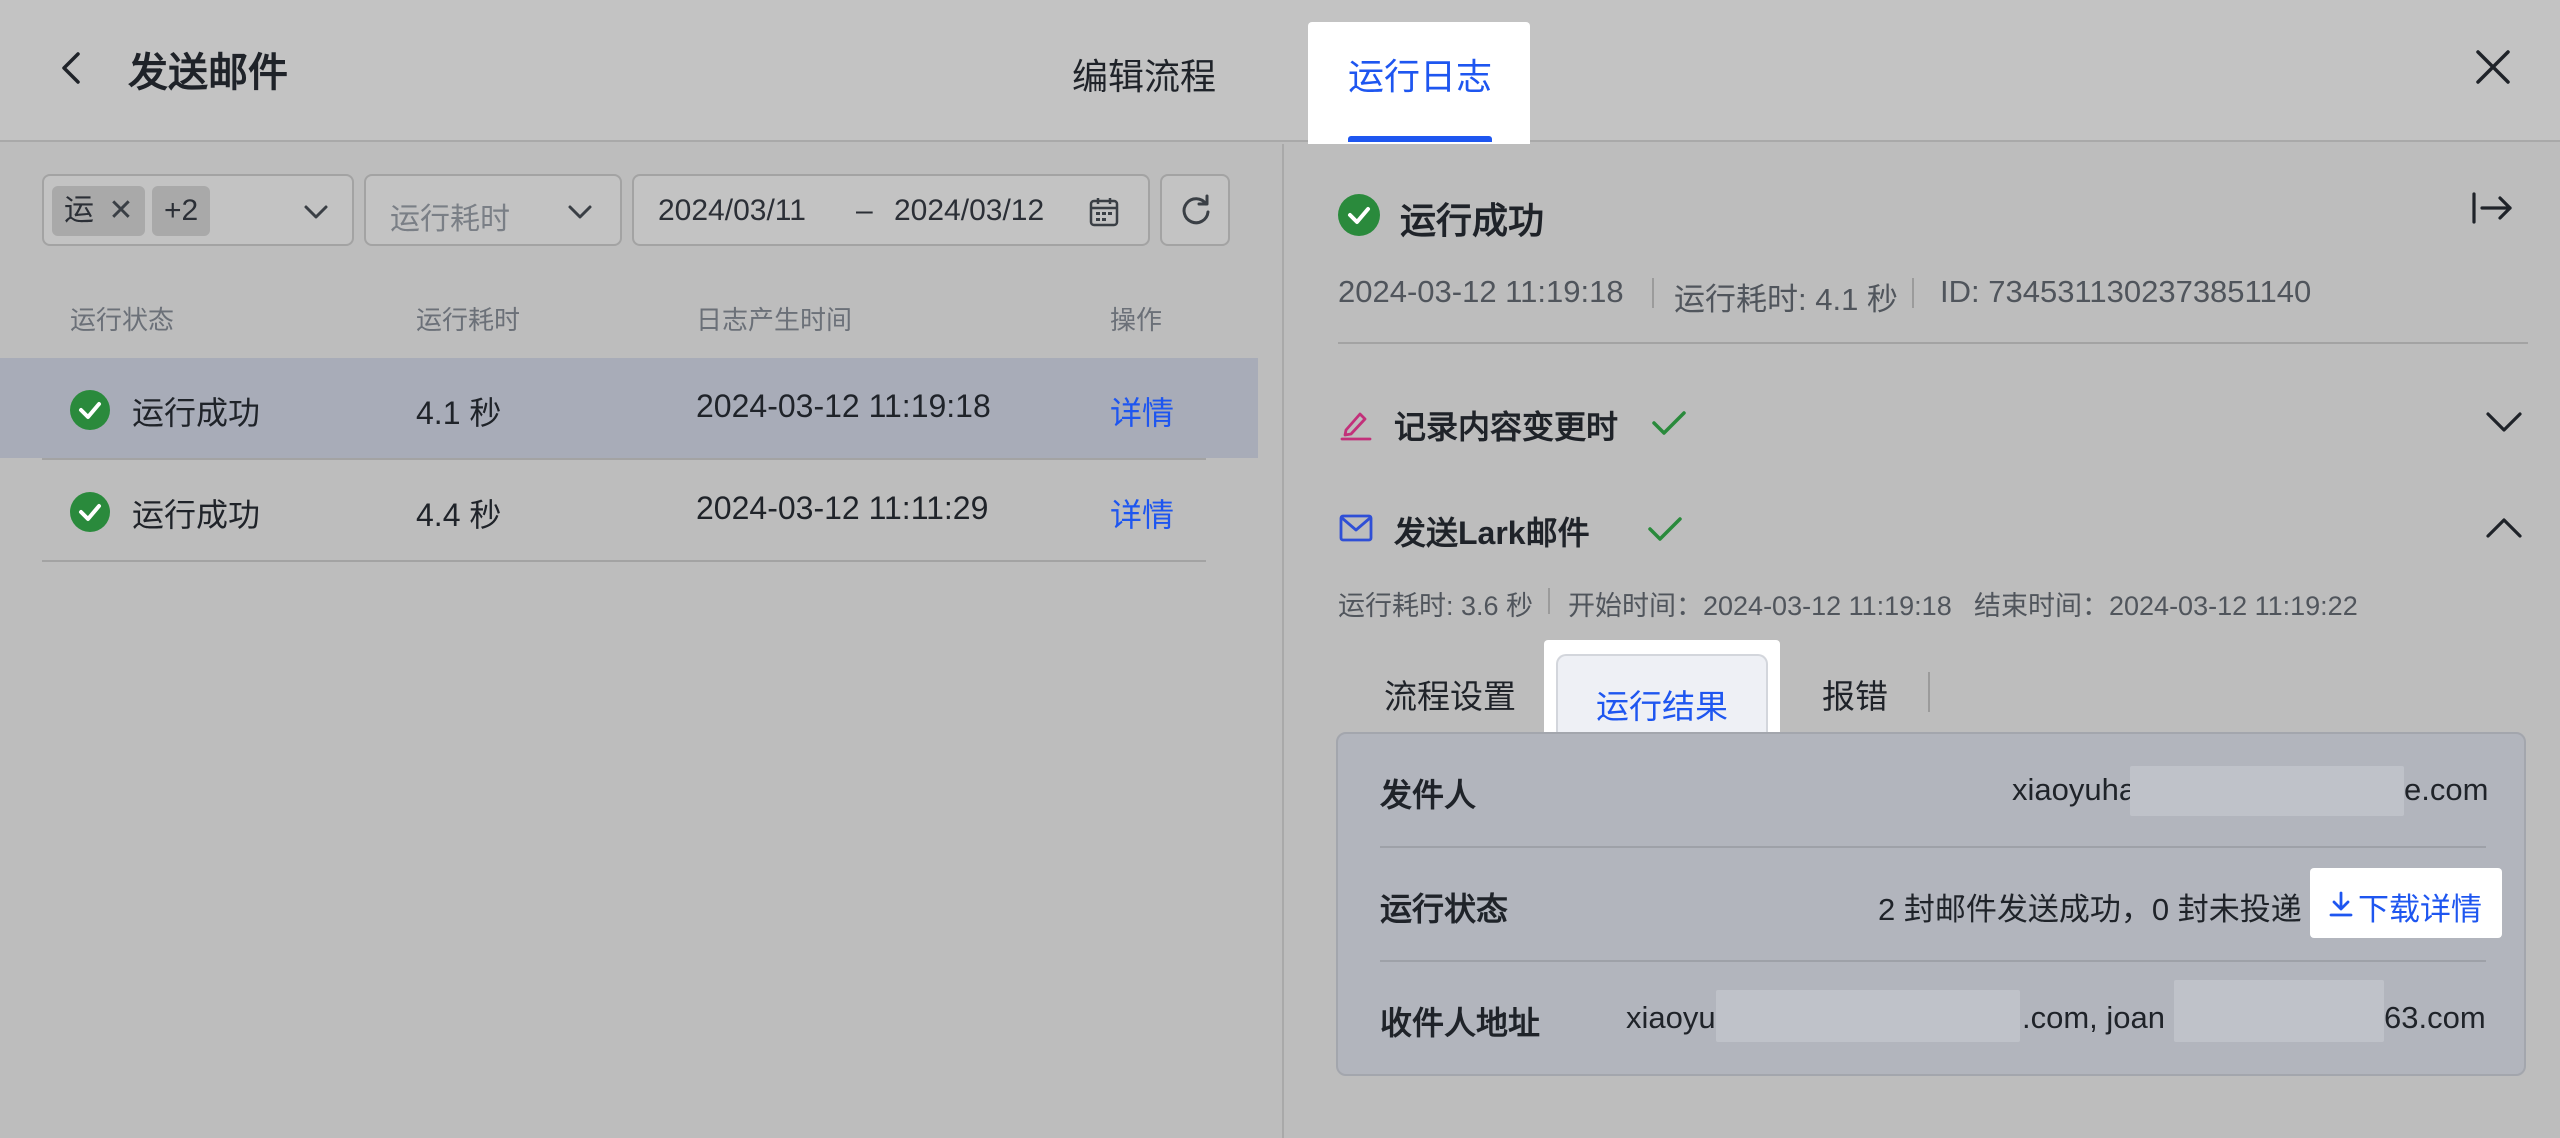 Image resolution: width=2560 pixels, height=1138 pixels. Describe the element at coordinates (1506, 427) in the screenshot. I see `step-label: 记录内容变更时` at that location.